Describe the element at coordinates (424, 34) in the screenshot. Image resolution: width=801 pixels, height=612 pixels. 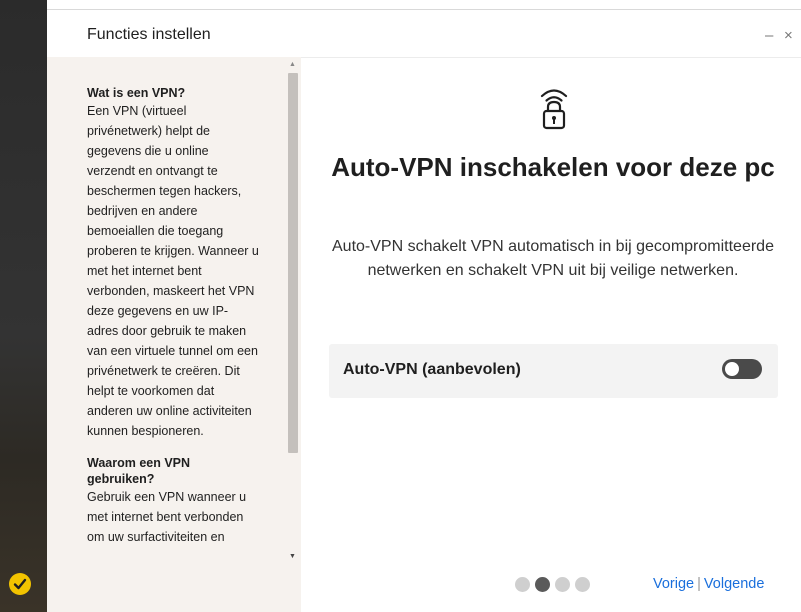
I see `title-bar: Functies instellen – ×` at that location.